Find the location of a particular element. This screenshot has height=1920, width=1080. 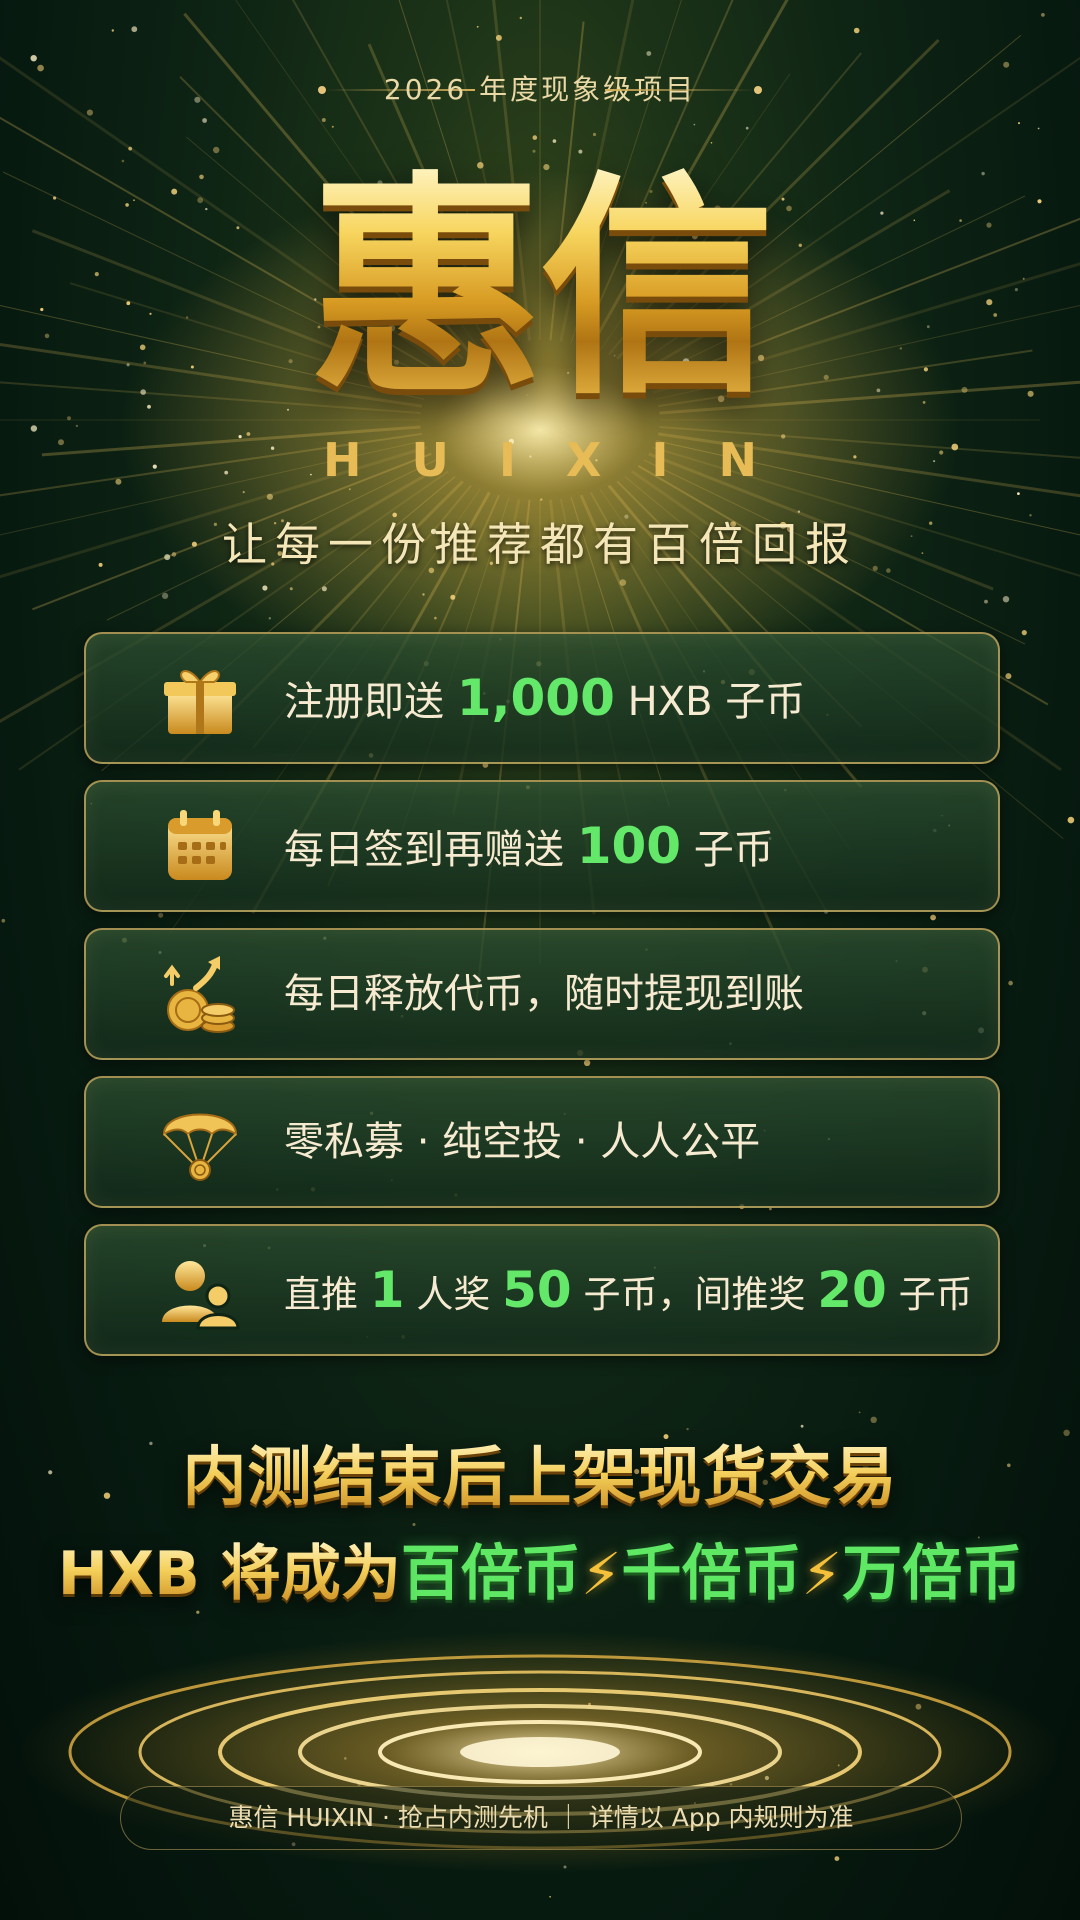

header-tagline: 2026 年度现象级项目 is located at coordinates (540, 90).